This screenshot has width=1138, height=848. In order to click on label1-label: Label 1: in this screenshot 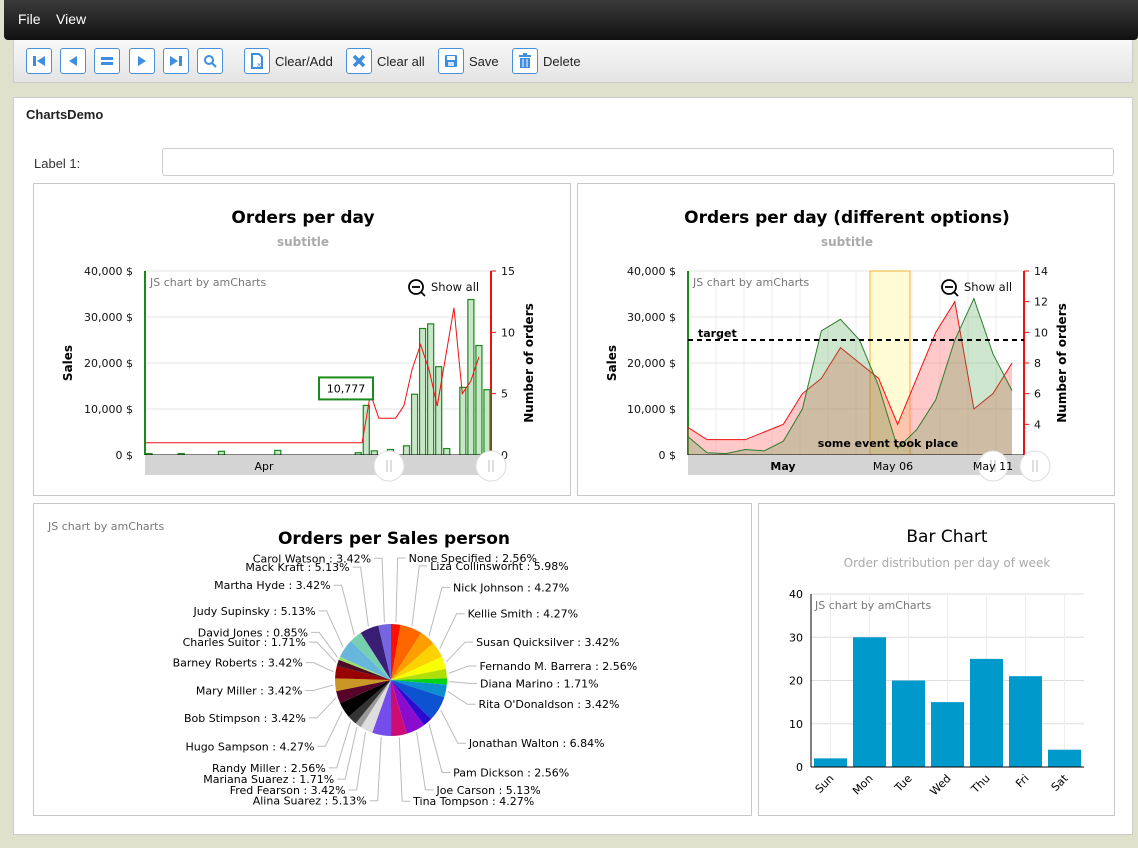, I will do `click(57, 163)`.